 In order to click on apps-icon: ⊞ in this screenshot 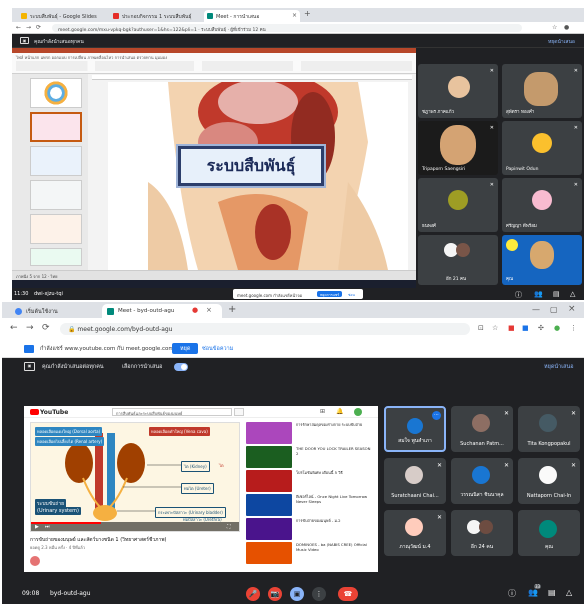, I will do `click(322, 411)`.